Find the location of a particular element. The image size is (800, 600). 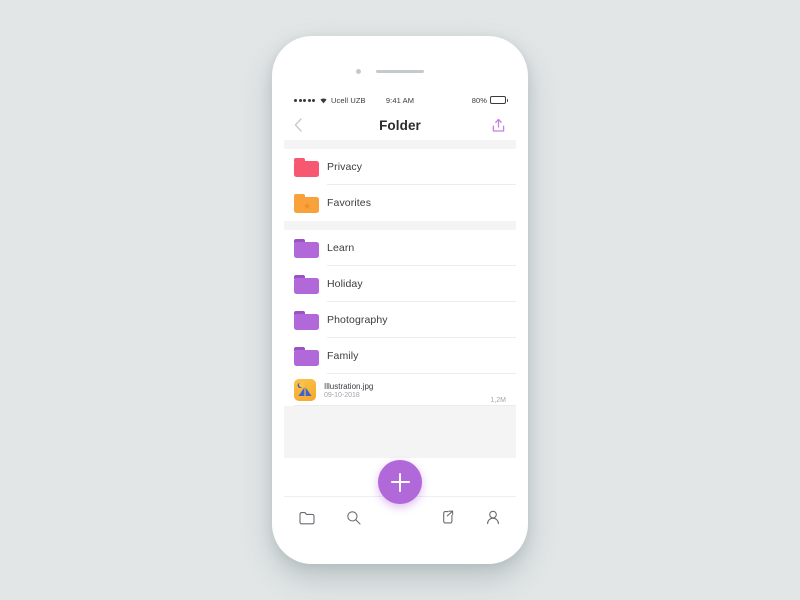

folder-icon: ★ is located at coordinates (306, 203).